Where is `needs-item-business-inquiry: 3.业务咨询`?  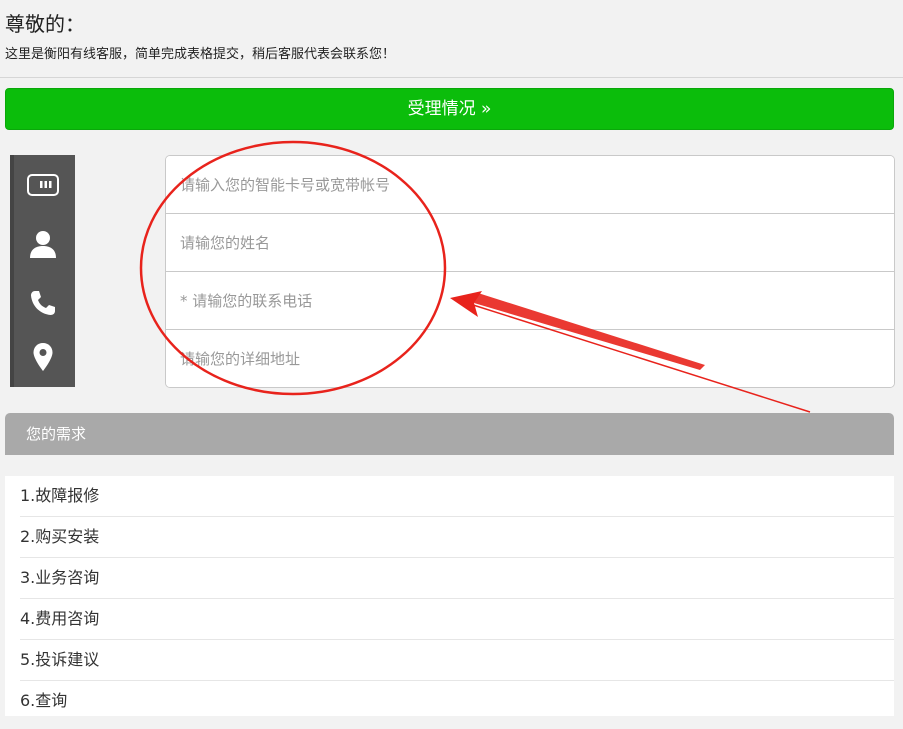 needs-item-business-inquiry: 3.业务咨询 is located at coordinates (457, 578).